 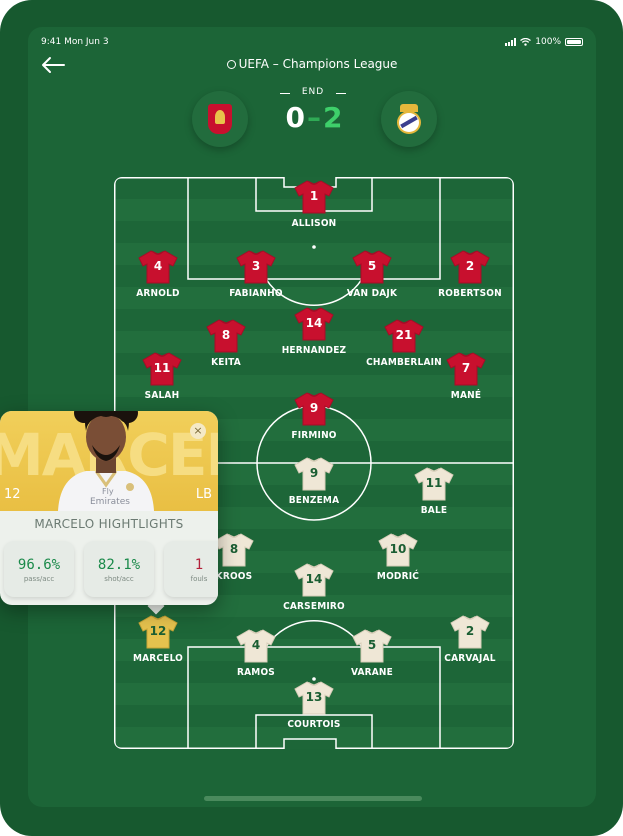 I want to click on home-score: 0, so click(x=295, y=117).